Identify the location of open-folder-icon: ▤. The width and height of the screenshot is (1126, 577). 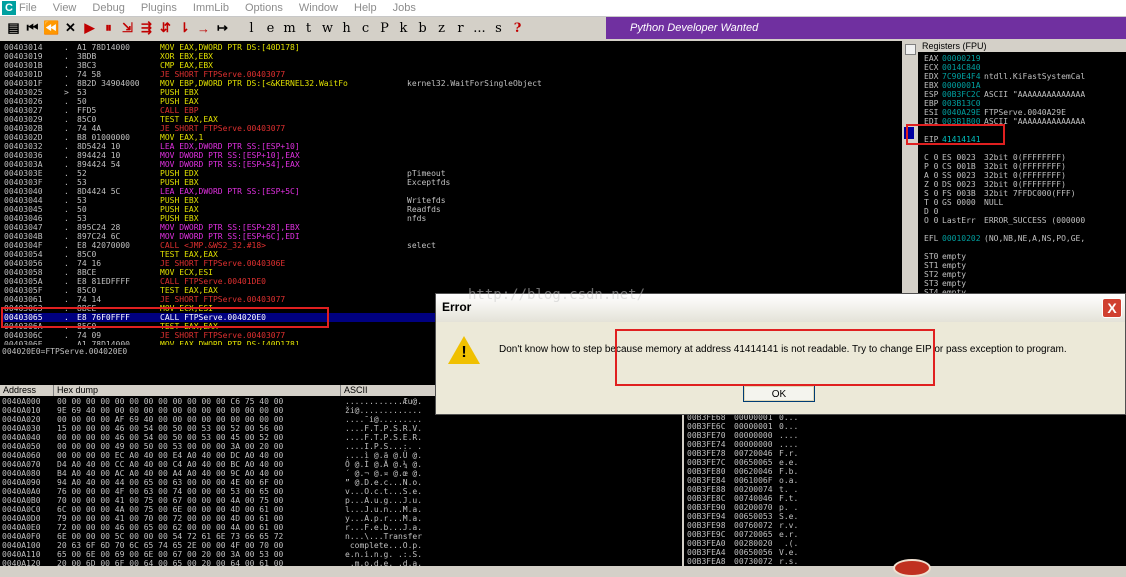
(13, 28).